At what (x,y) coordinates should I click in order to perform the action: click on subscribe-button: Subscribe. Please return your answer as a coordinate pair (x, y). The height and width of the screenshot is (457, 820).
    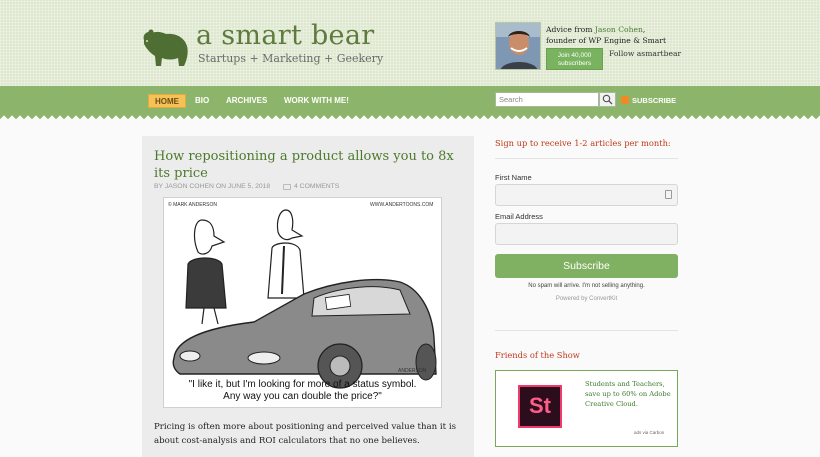
    Looking at the image, I should click on (586, 266).